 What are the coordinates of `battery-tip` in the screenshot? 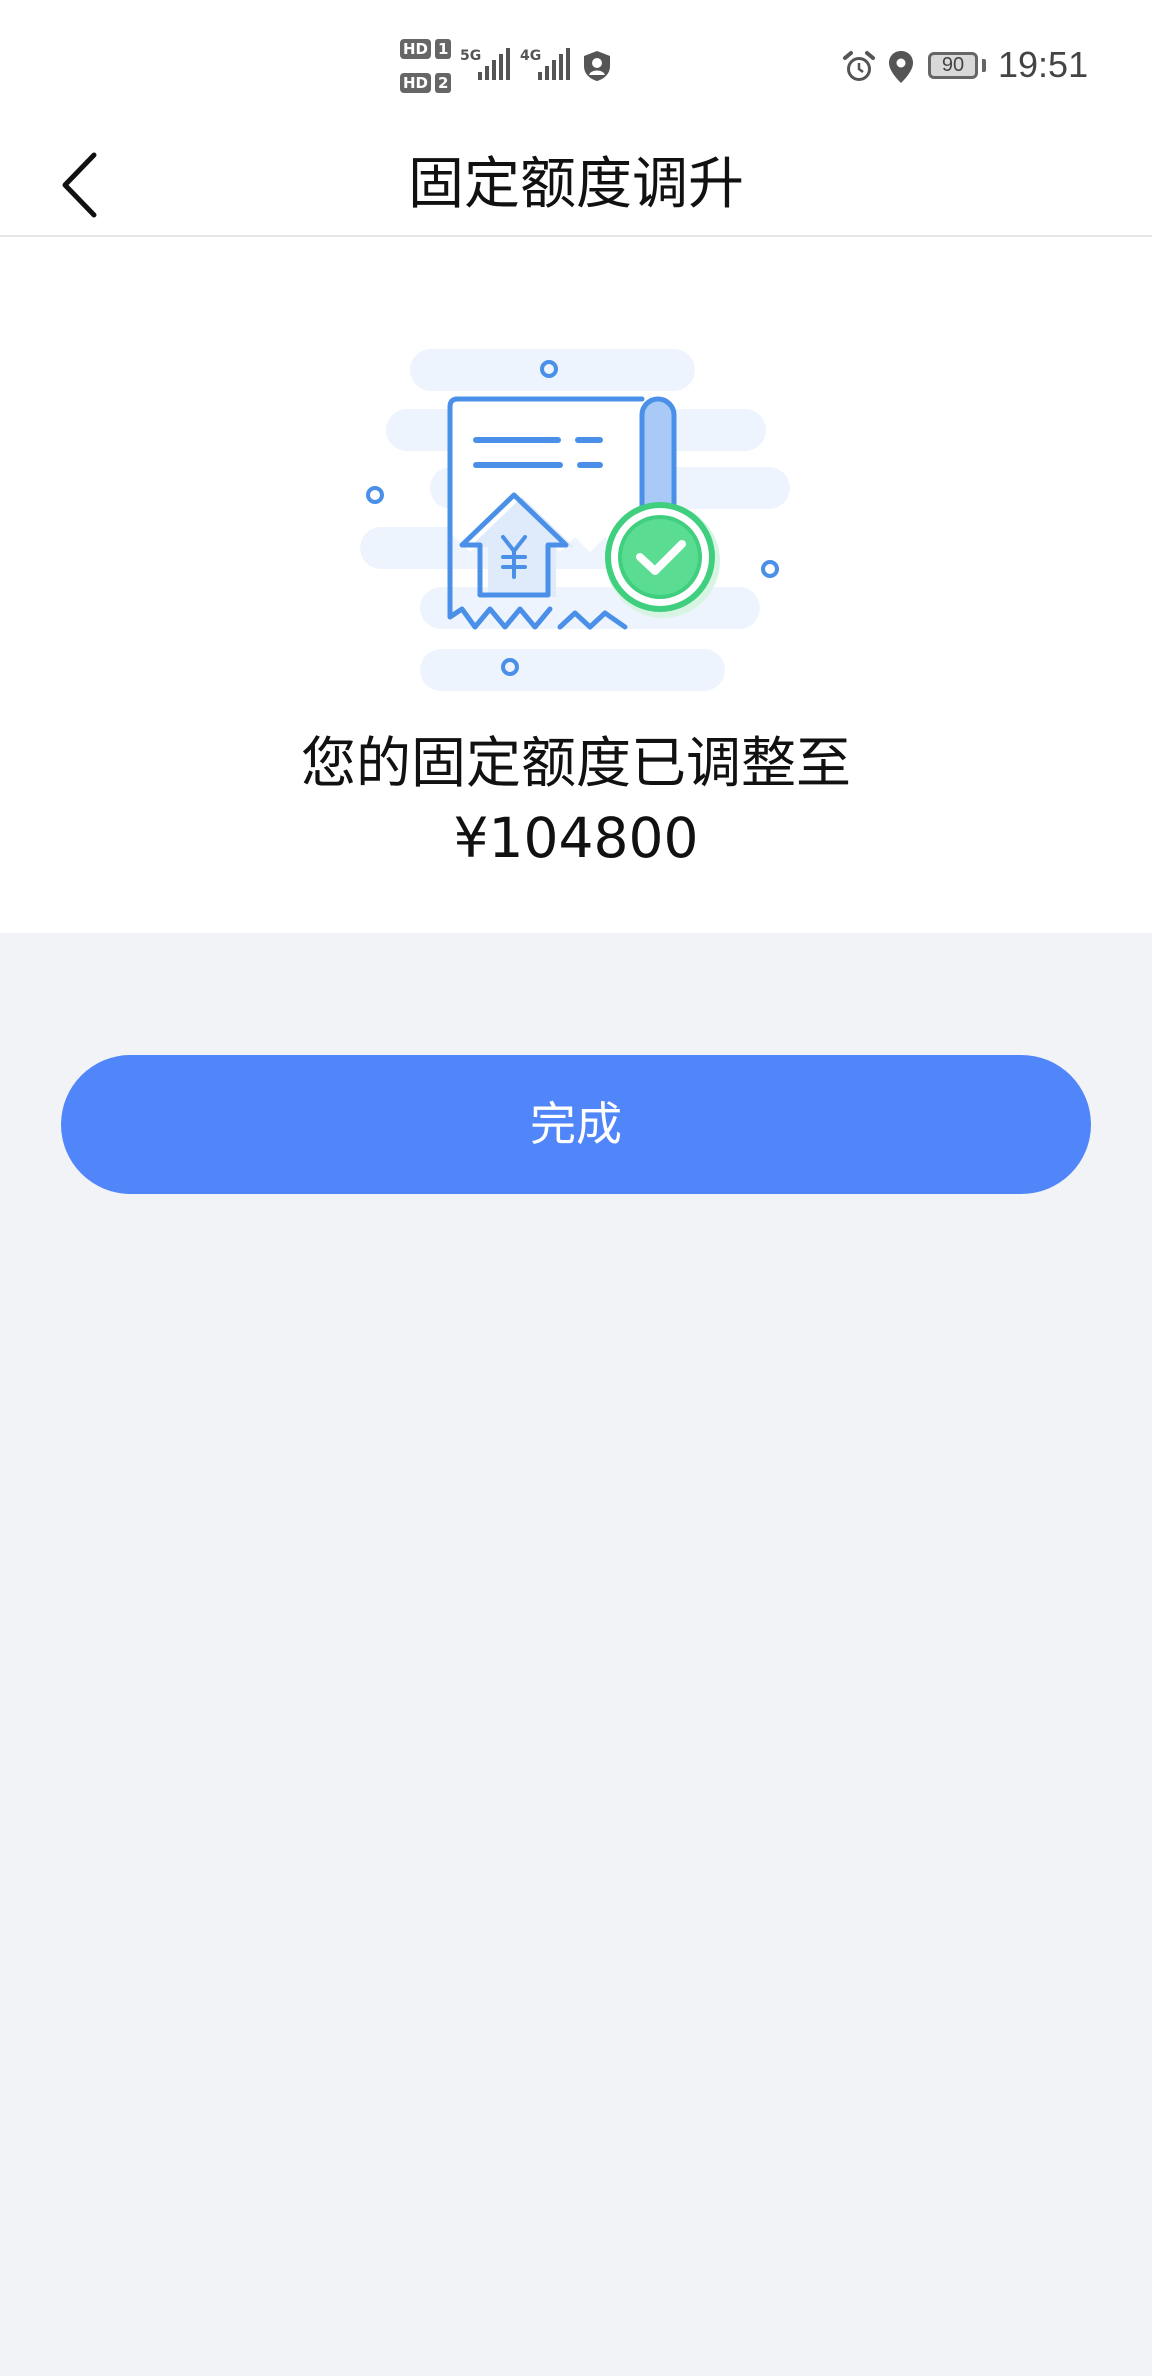 It's located at (984, 65).